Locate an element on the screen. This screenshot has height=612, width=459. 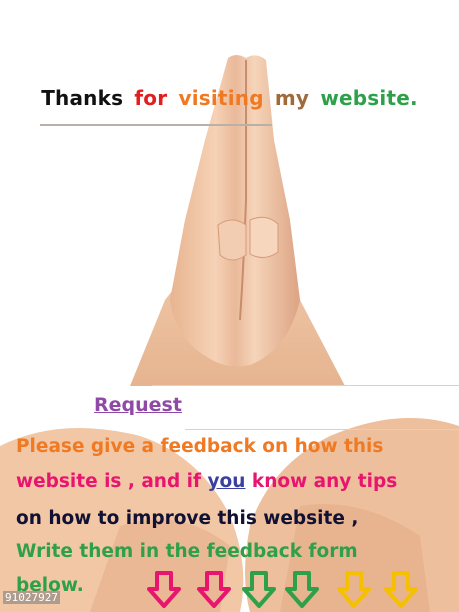
request-heading: Request is located at coordinates (138, 405).